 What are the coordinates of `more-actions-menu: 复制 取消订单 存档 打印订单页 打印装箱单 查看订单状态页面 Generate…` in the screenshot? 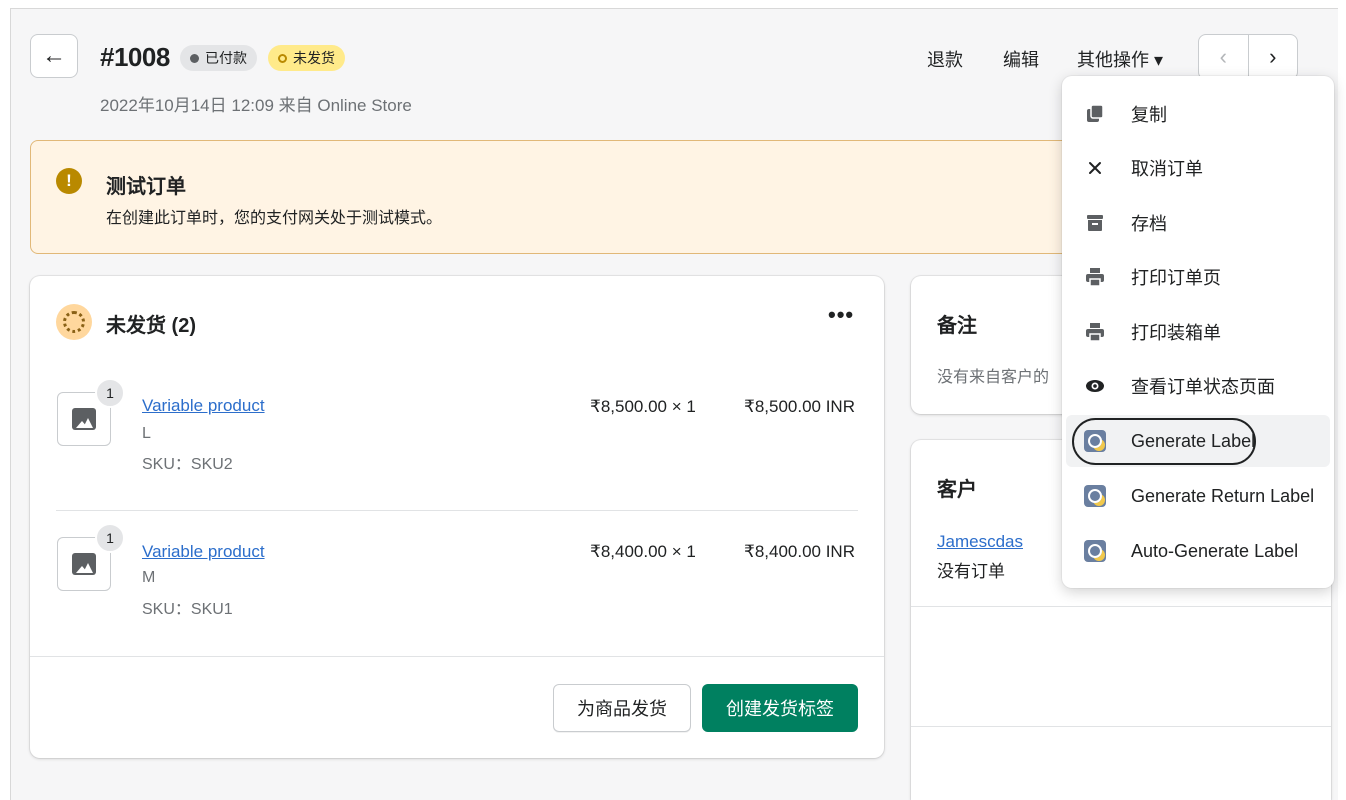 It's located at (1198, 332).